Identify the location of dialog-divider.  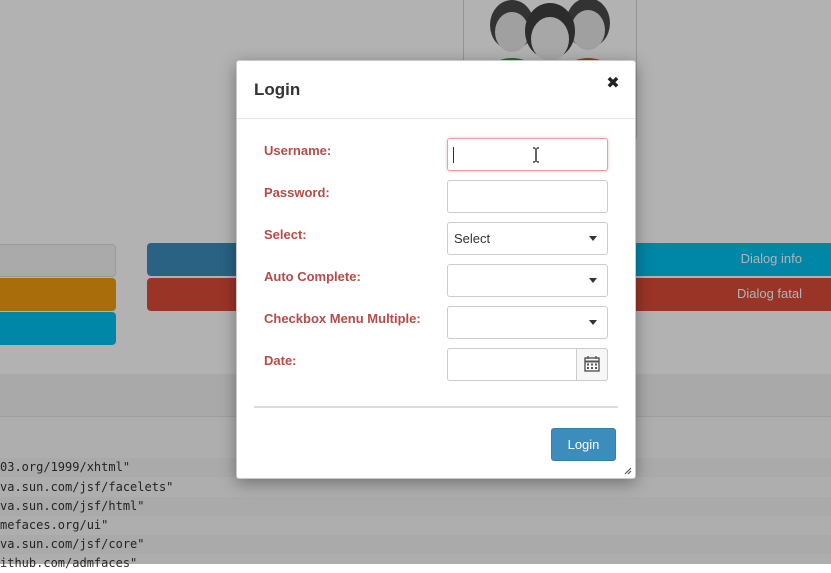
(436, 407).